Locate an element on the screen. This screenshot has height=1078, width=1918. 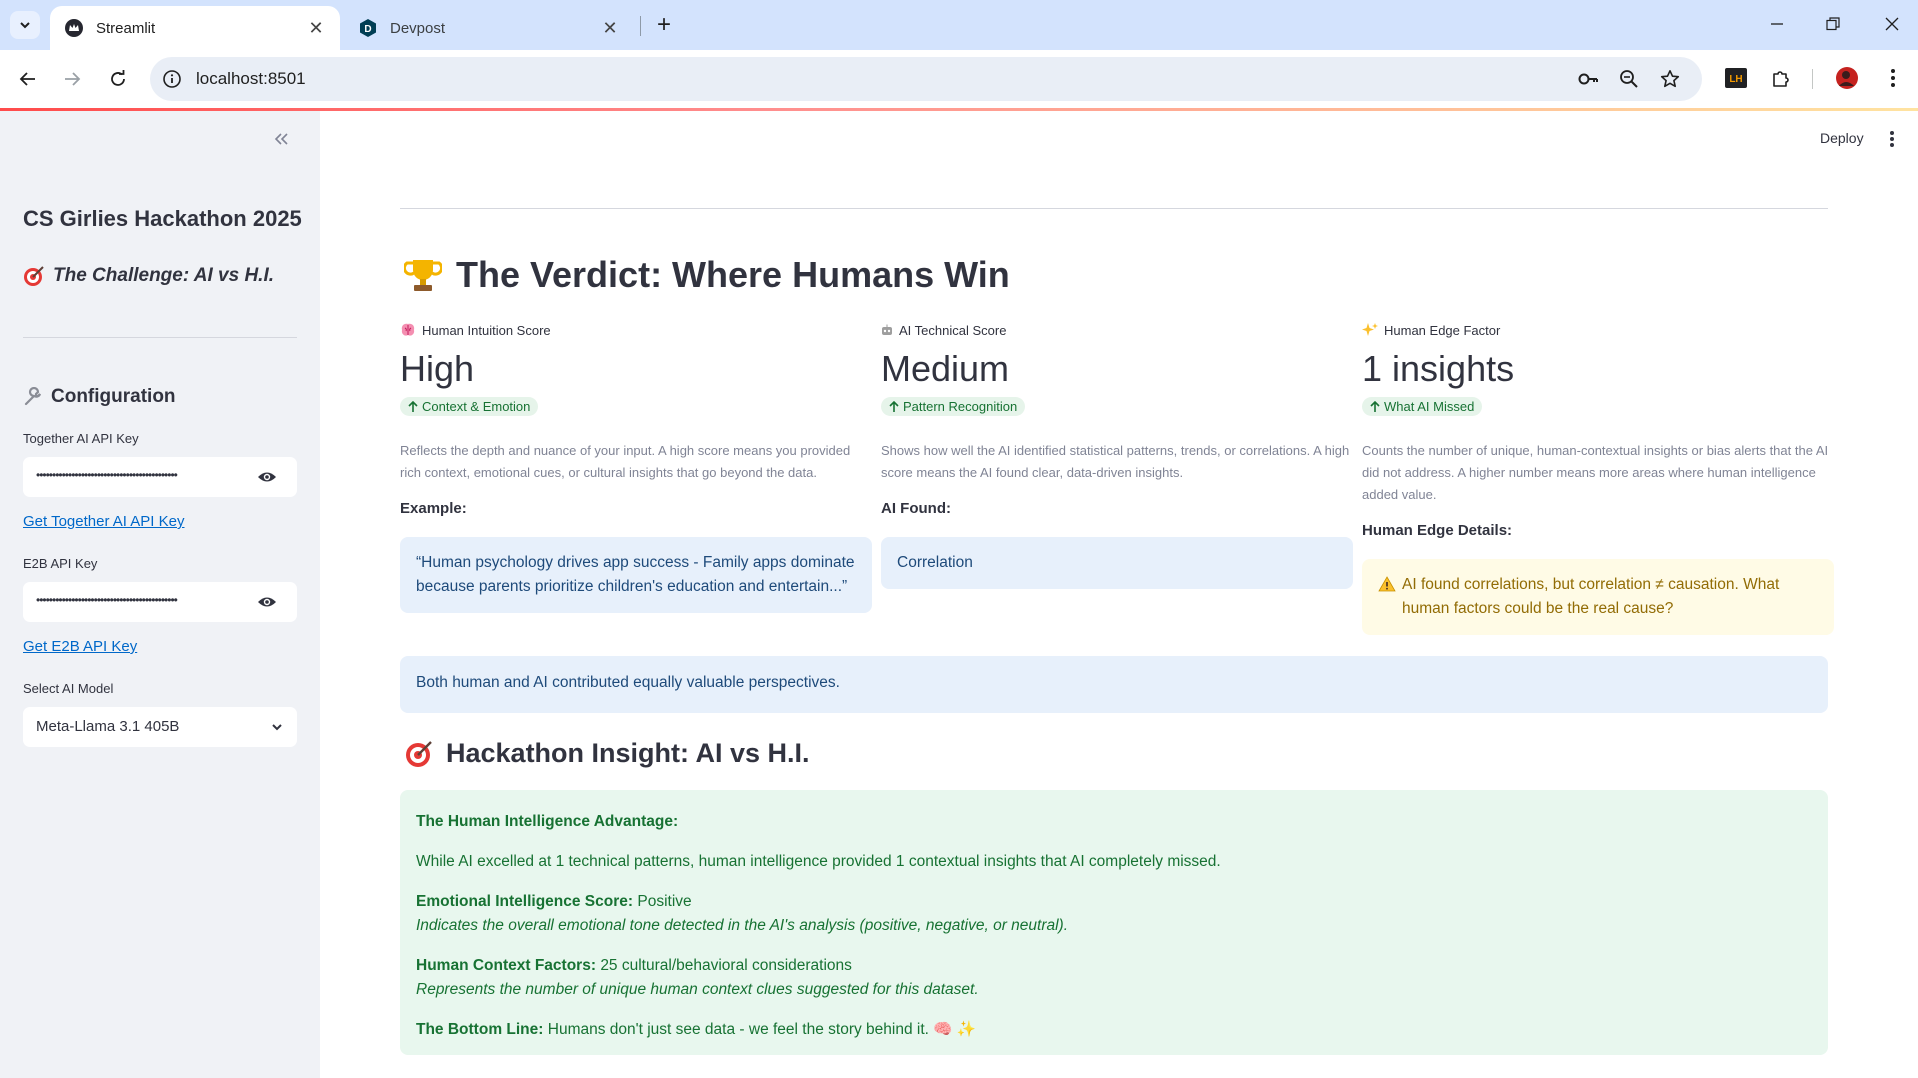
main-menu-button is located at coordinates (1892, 139).